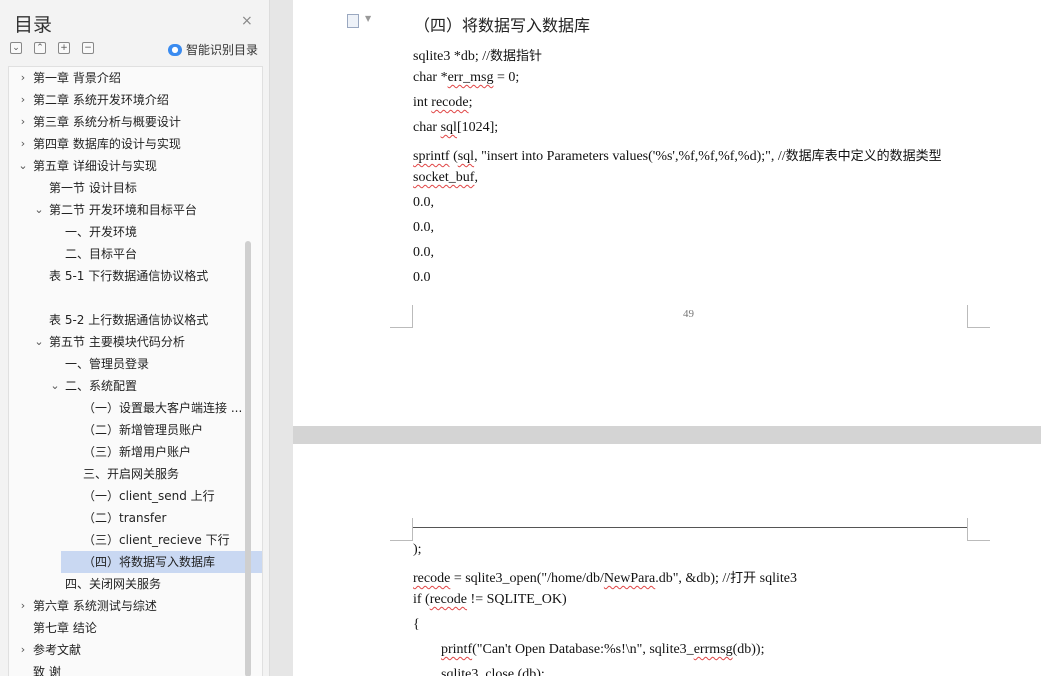 The image size is (1041, 676). I want to click on toc-item: 四、关闭网关服务, so click(127, 584).